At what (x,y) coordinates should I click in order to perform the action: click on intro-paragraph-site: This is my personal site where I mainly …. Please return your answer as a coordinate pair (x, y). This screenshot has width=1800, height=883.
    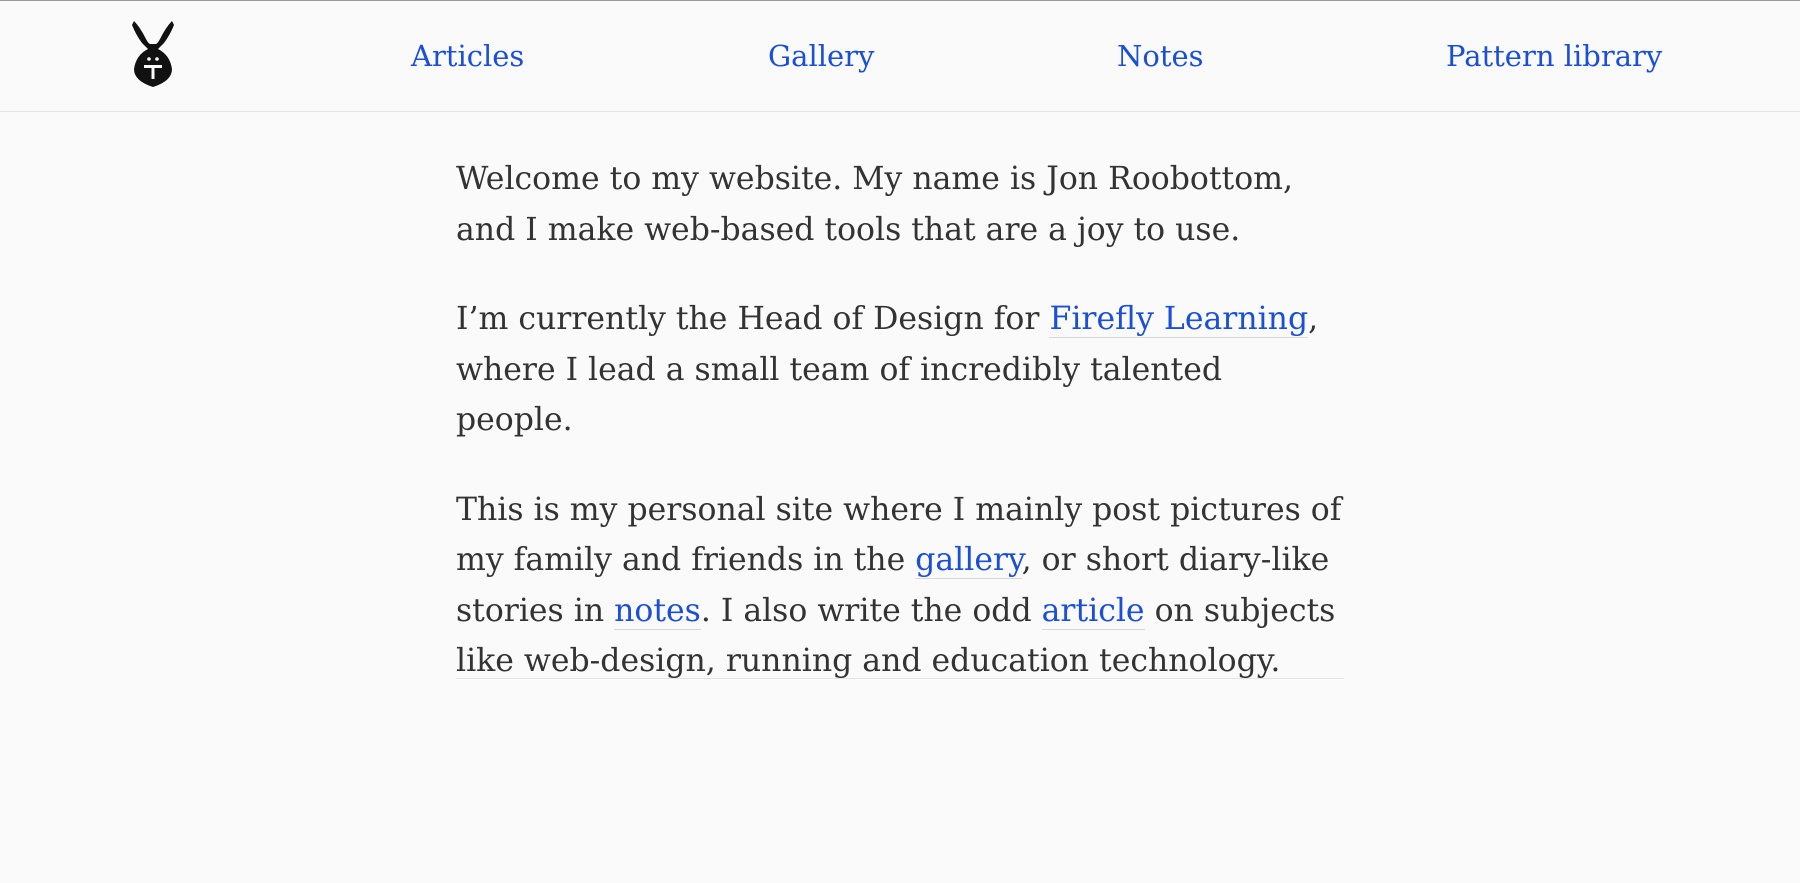
    Looking at the image, I should click on (901, 586).